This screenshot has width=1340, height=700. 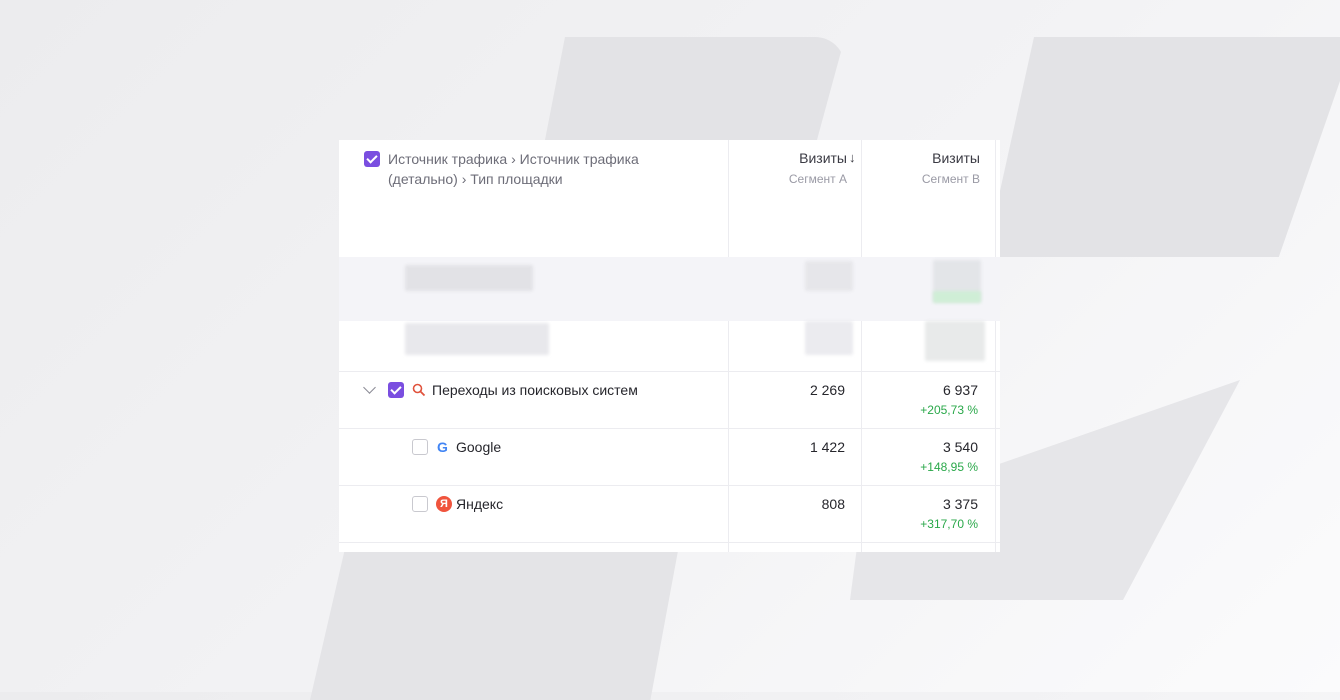 What do you see at coordinates (949, 410) in the screenshot?
I see `cell-delta: +205,73 %` at bounding box center [949, 410].